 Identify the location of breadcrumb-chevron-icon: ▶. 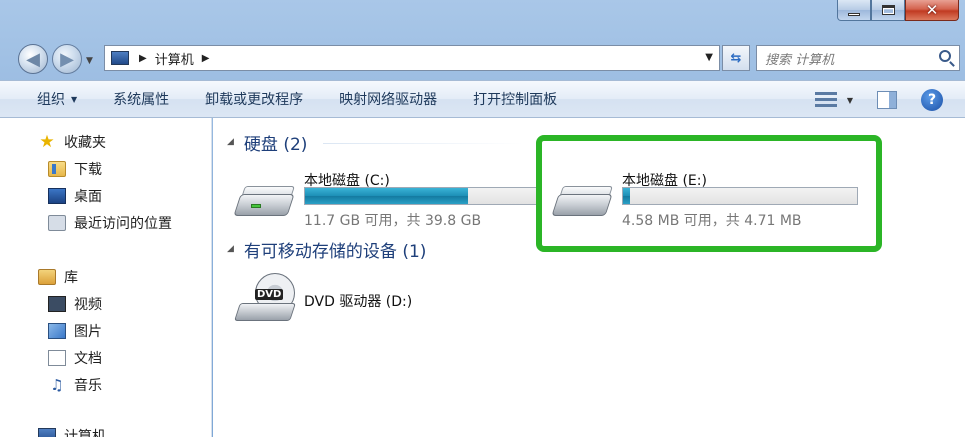
(206, 58).